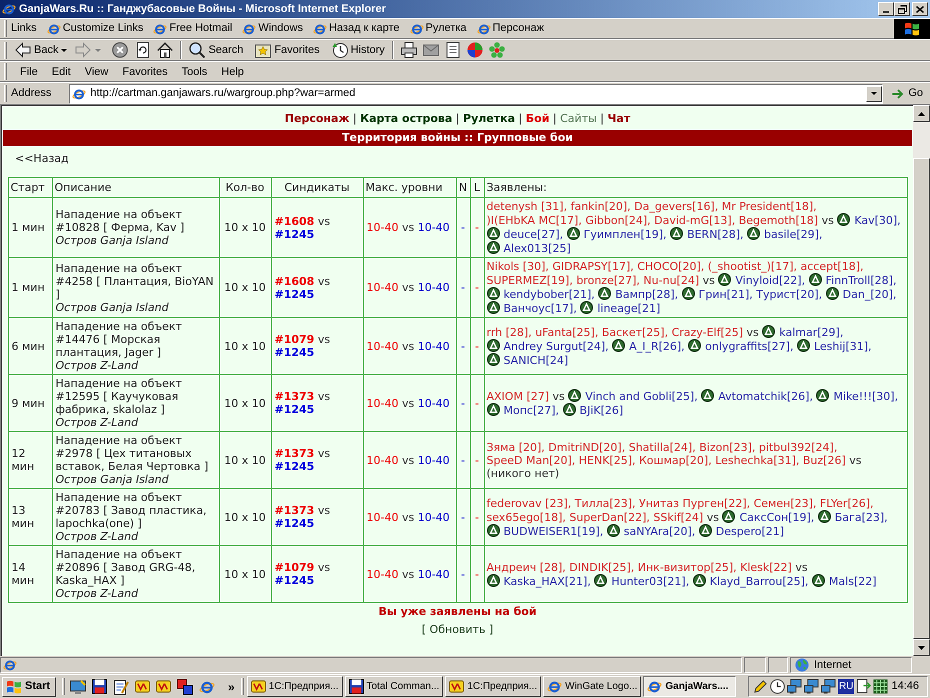 This screenshot has width=930, height=698. I want to click on player-link: CHOCO[20],, so click(670, 266).